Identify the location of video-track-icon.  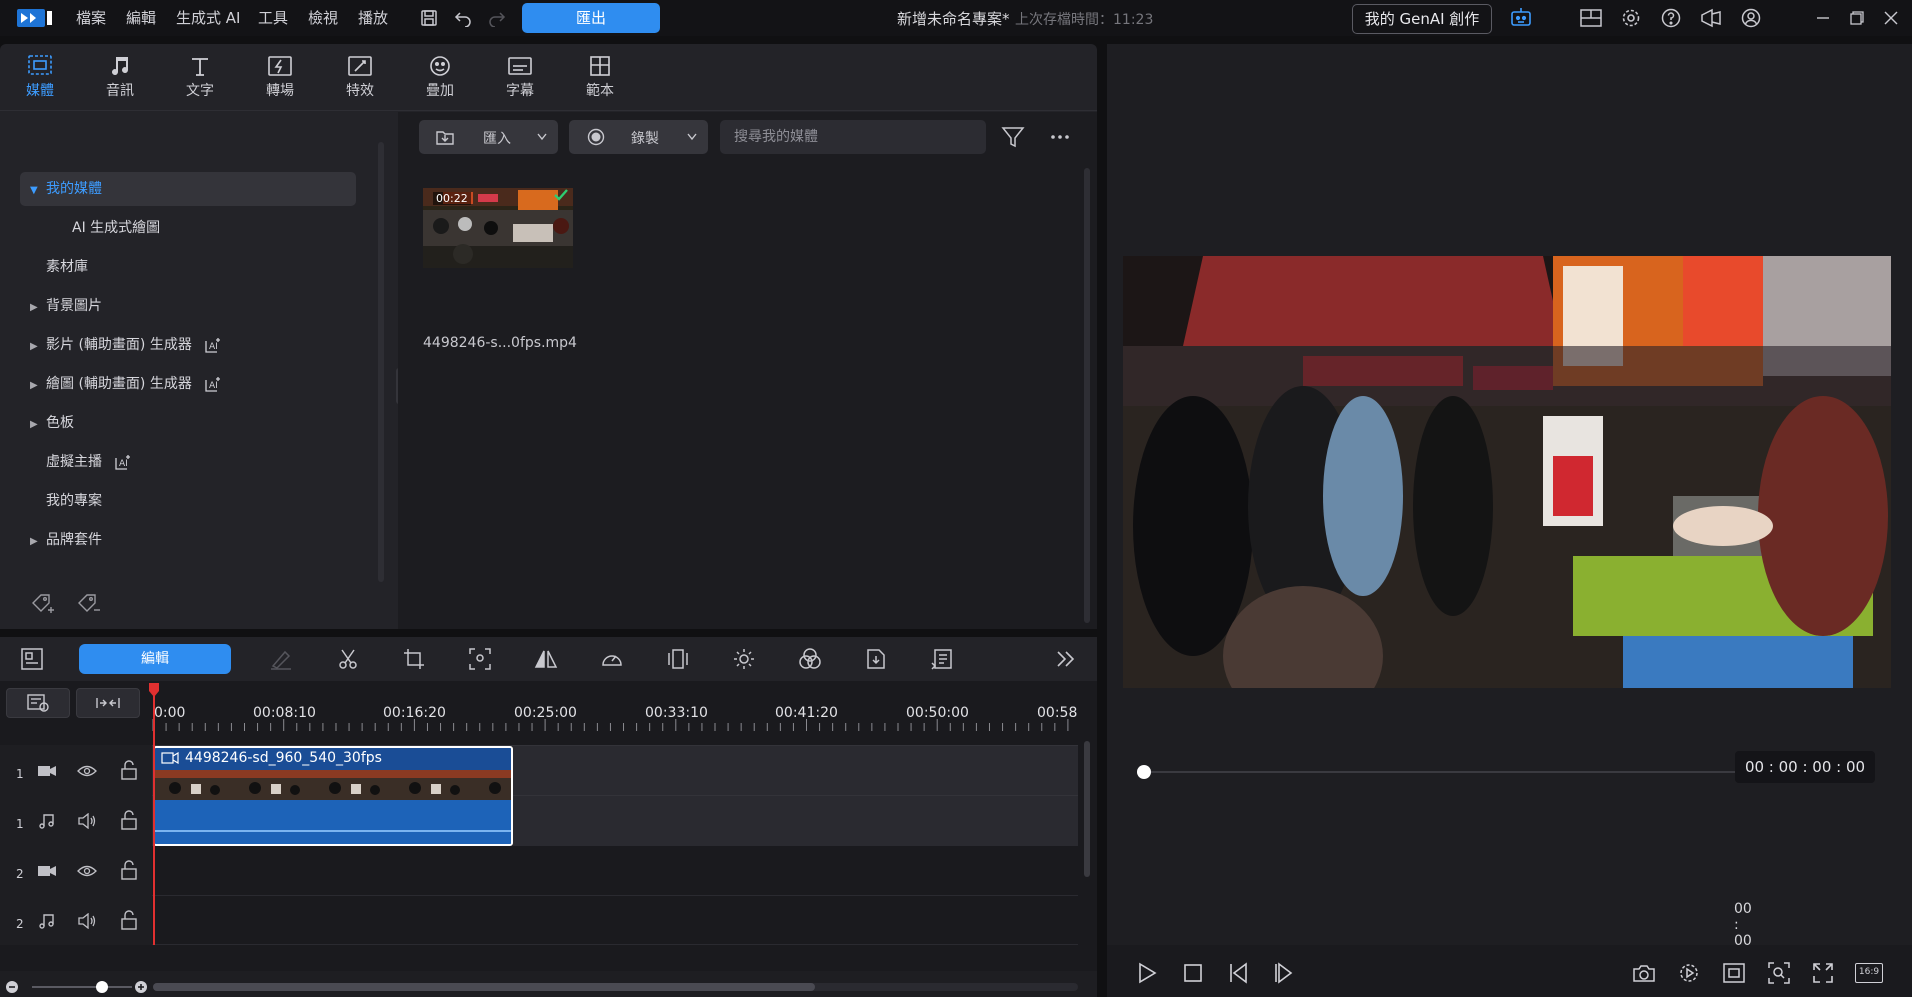
(47, 871).